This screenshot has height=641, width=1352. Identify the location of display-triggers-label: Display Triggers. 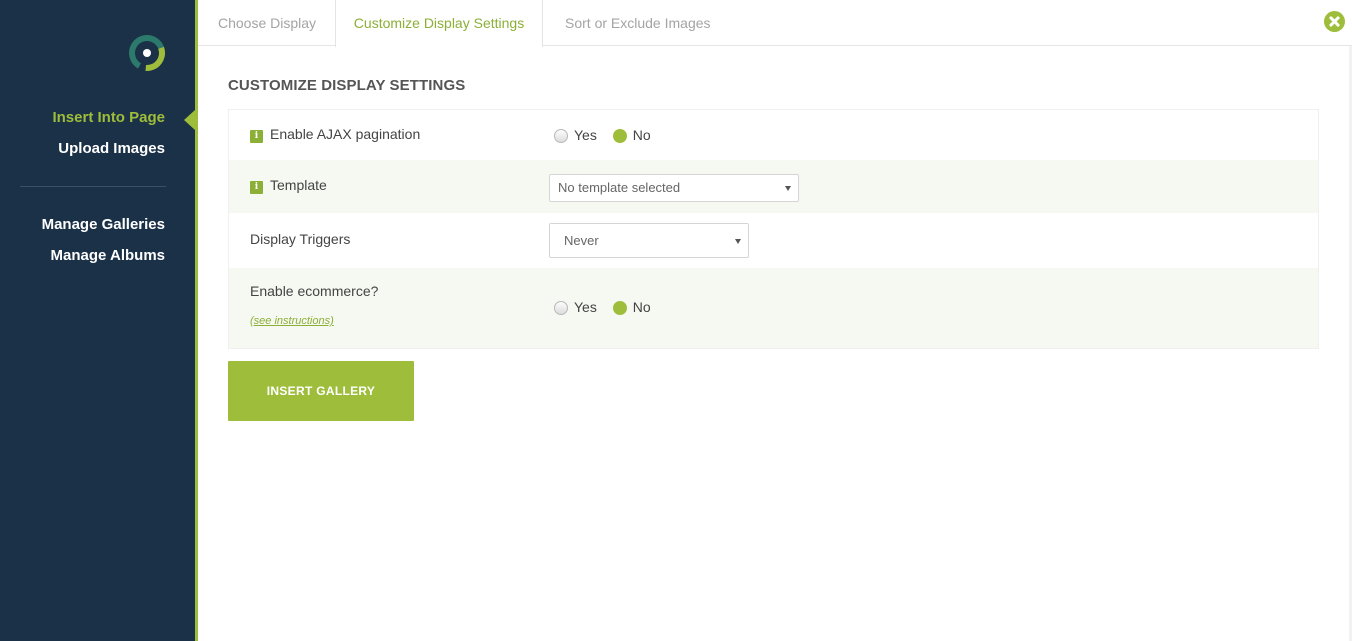
(300, 239).